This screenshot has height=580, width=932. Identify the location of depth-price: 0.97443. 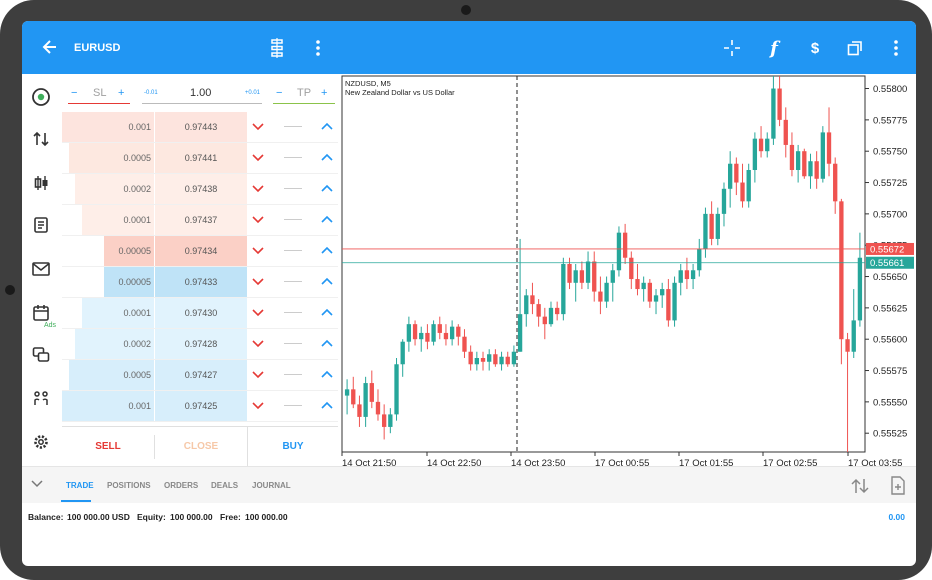
(201, 127).